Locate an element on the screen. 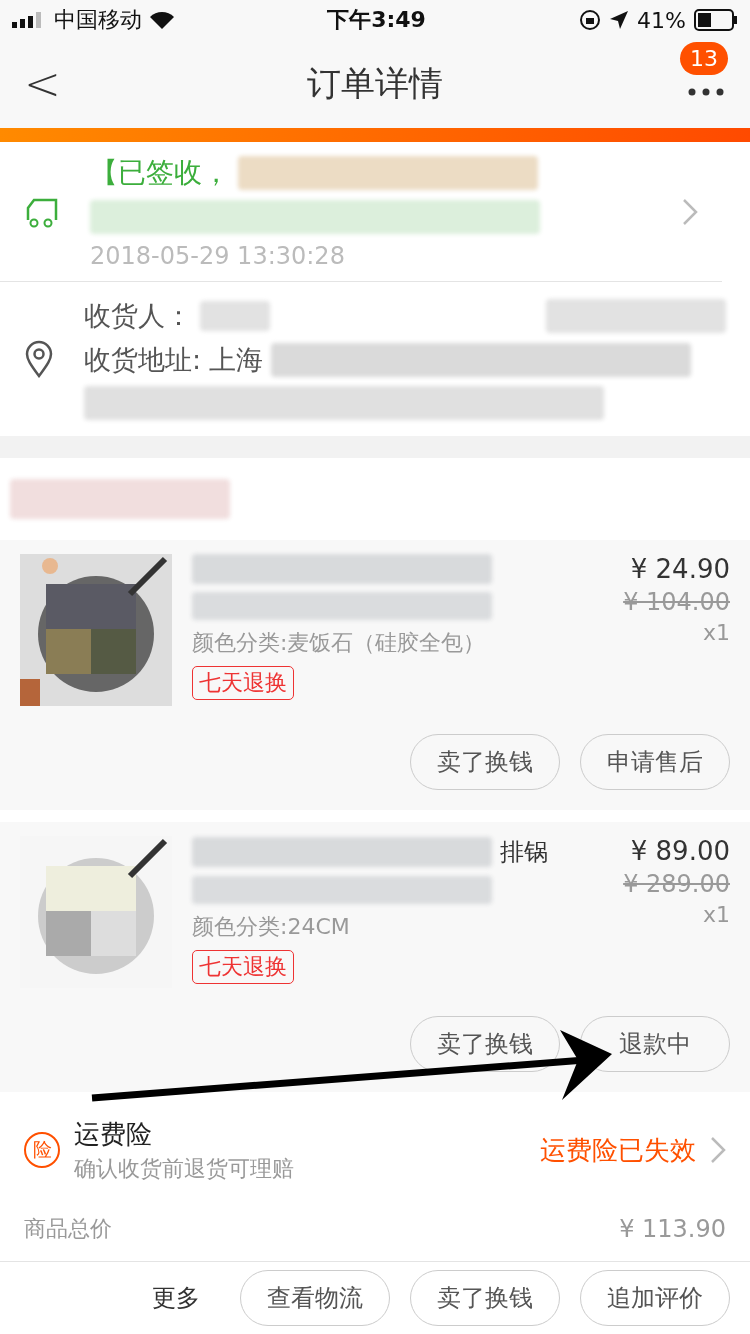 The height and width of the screenshot is (1334, 750). rotation-lock-icon is located at coordinates (590, 20).